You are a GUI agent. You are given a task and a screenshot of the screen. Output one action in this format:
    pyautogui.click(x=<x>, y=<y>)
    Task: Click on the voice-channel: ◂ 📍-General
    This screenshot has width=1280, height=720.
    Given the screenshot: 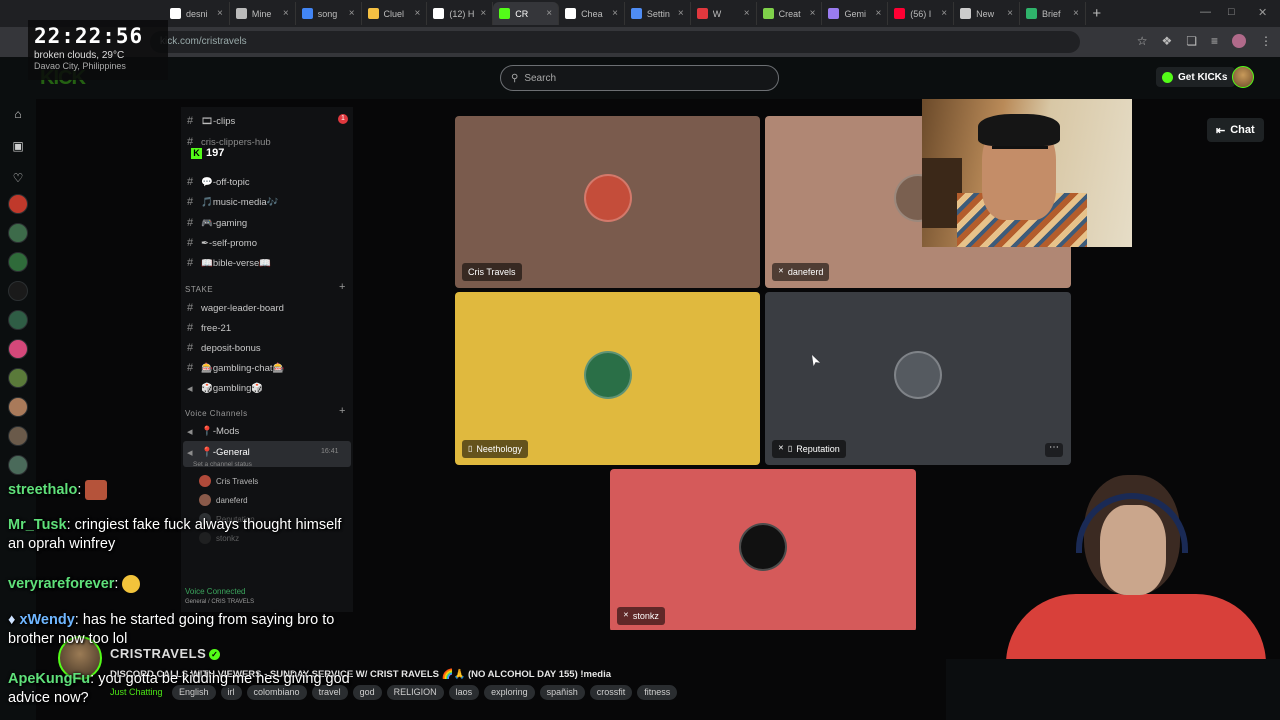 What is the action you would take?
    pyautogui.click(x=218, y=452)
    